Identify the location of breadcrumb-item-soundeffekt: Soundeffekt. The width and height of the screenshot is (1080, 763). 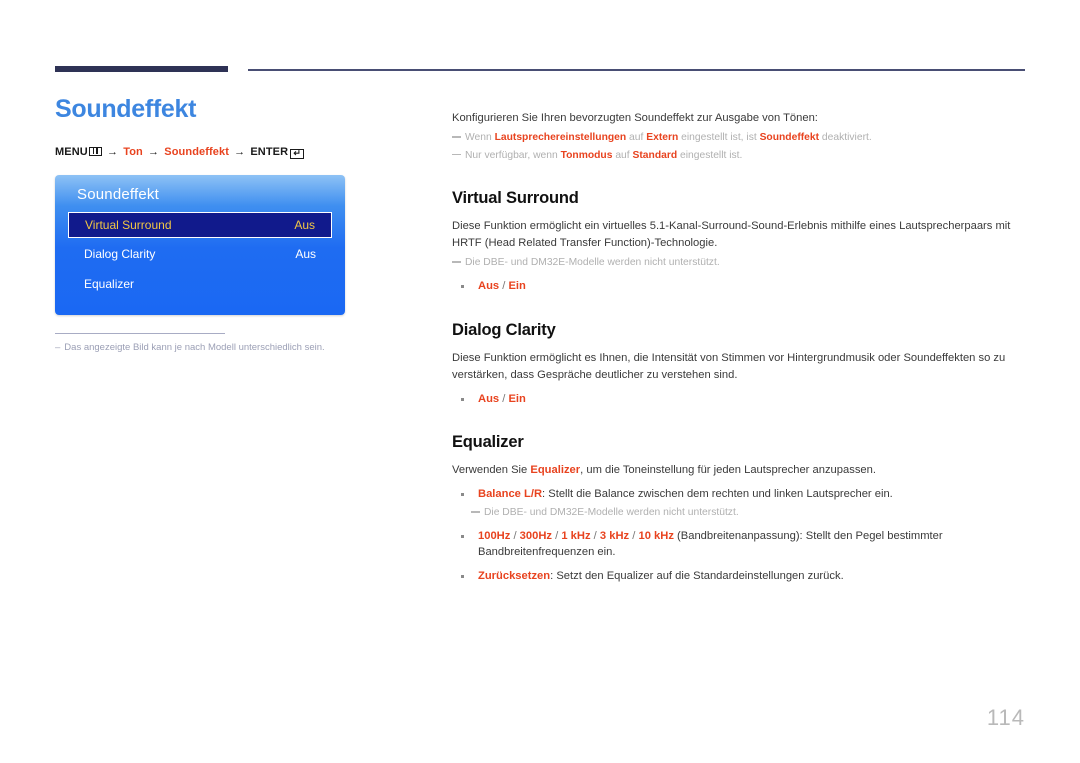
(196, 151).